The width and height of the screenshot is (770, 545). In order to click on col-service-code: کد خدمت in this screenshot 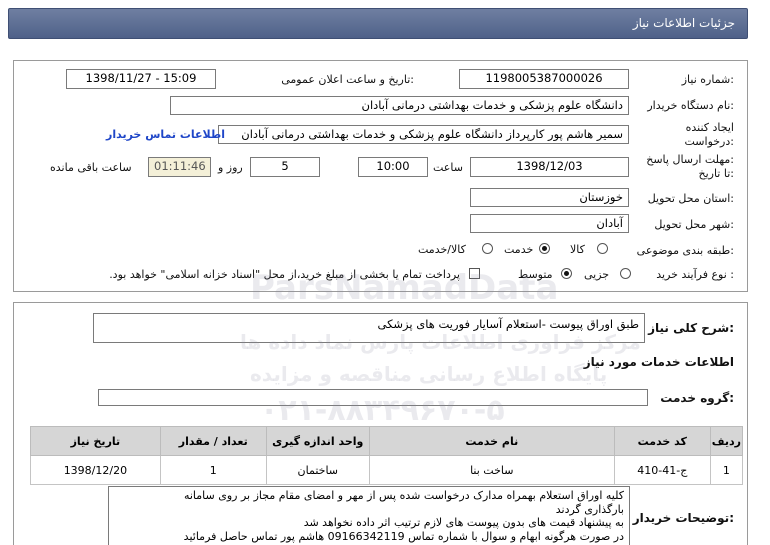, I will do `click(662, 441)`.